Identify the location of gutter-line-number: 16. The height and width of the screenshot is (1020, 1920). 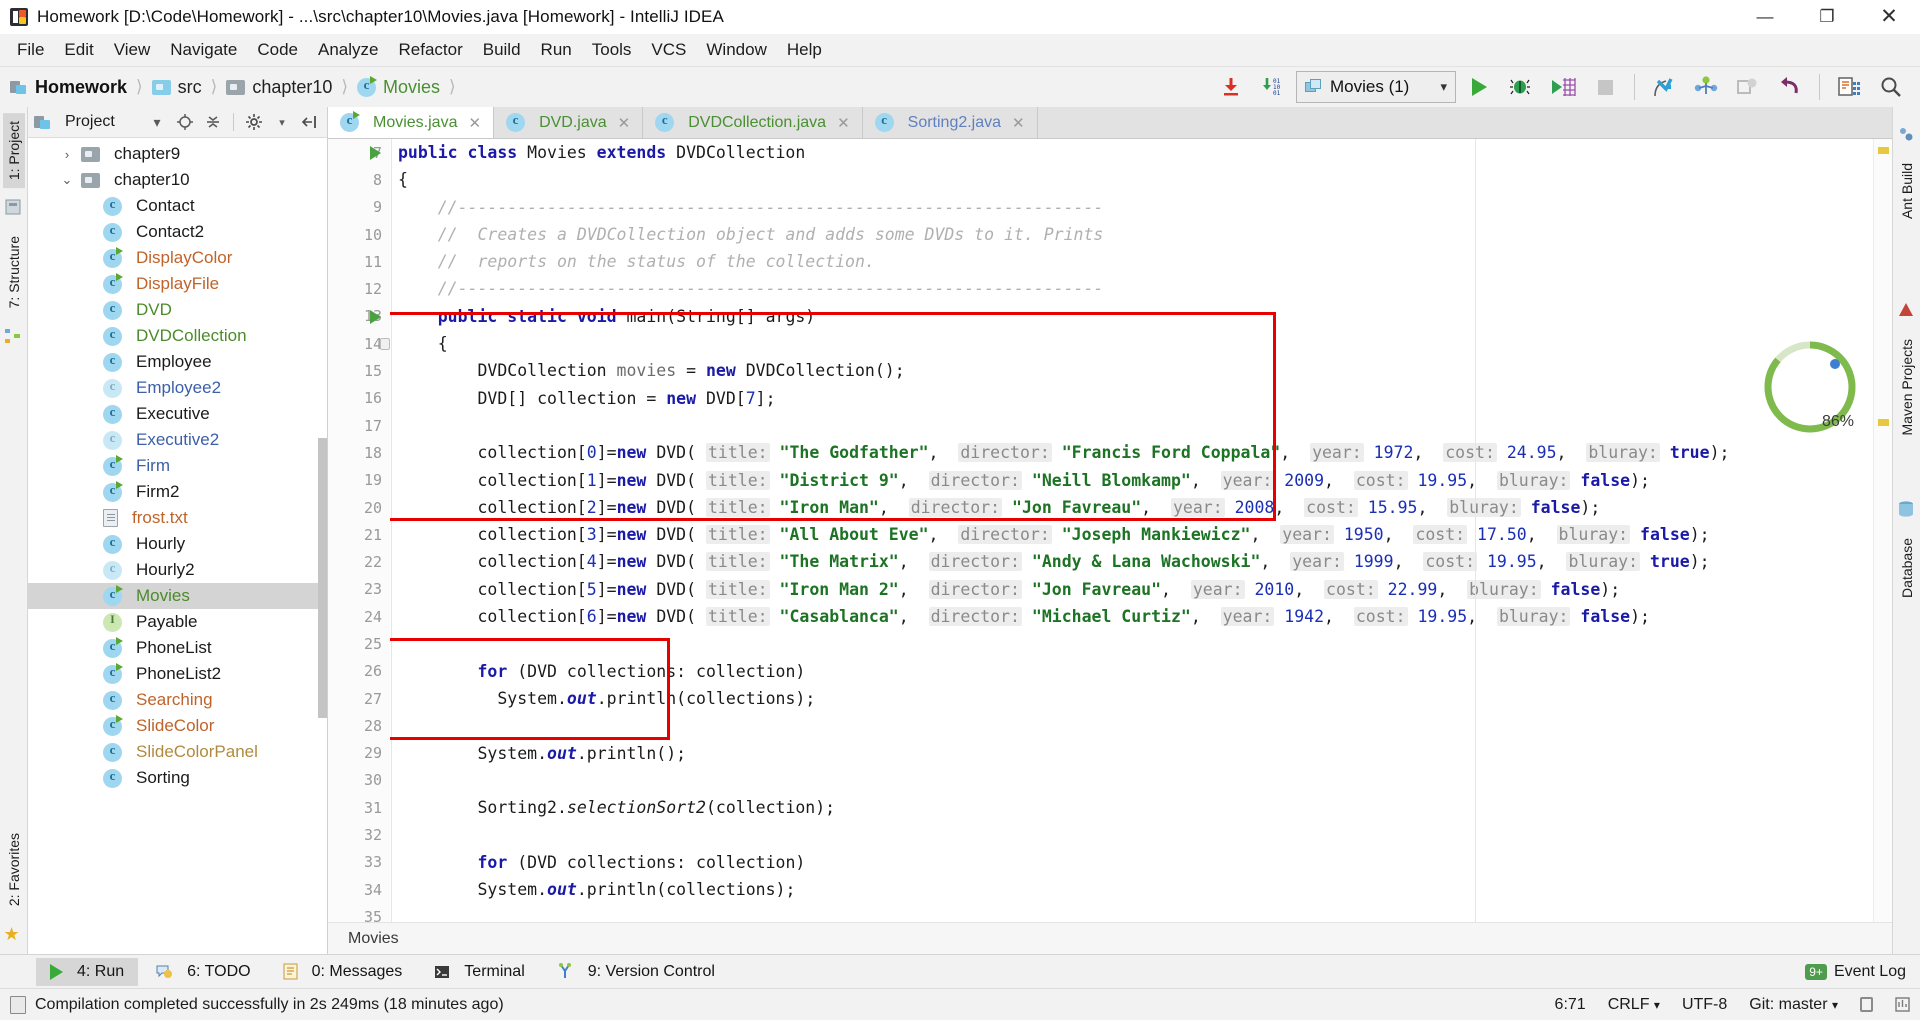
(359, 398).